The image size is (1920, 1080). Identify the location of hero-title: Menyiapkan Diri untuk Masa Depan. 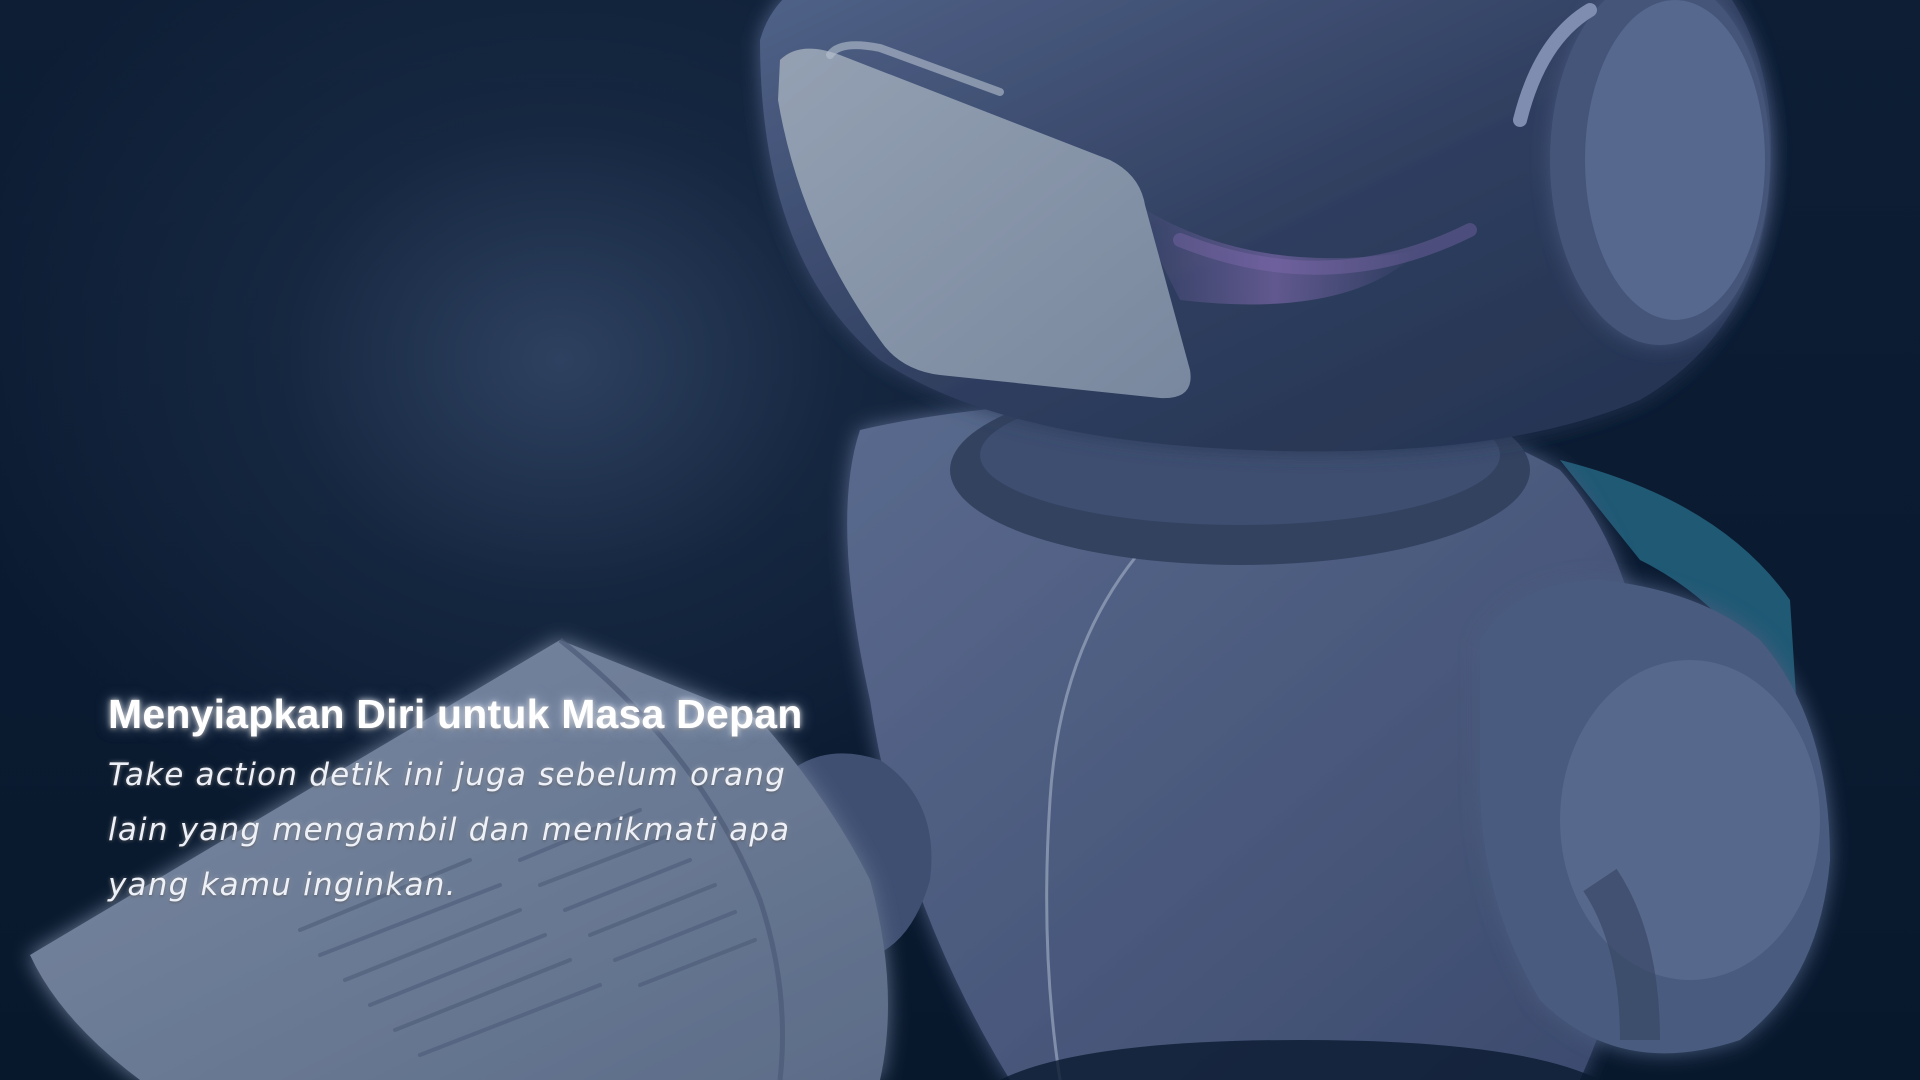
(455, 714).